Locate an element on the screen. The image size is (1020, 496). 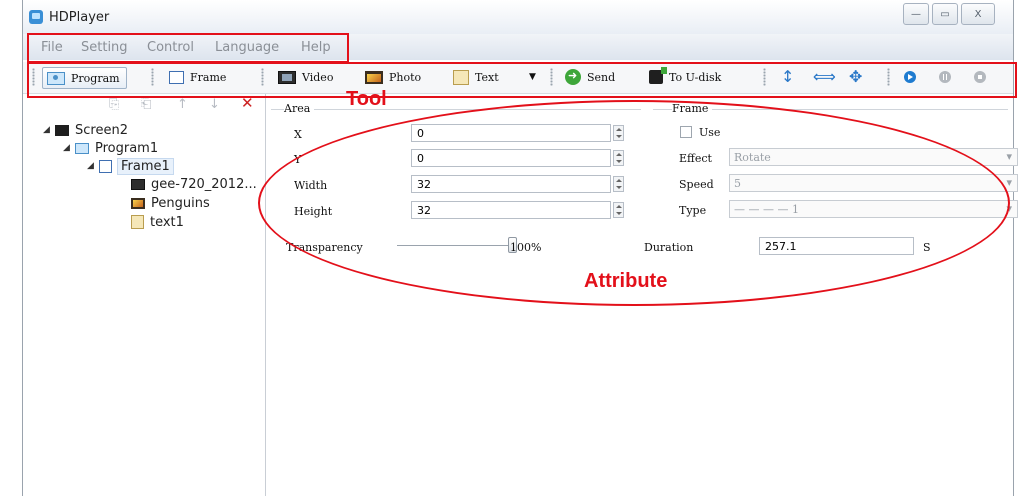
tree-node-text: text1 is located at coordinates (157, 222).